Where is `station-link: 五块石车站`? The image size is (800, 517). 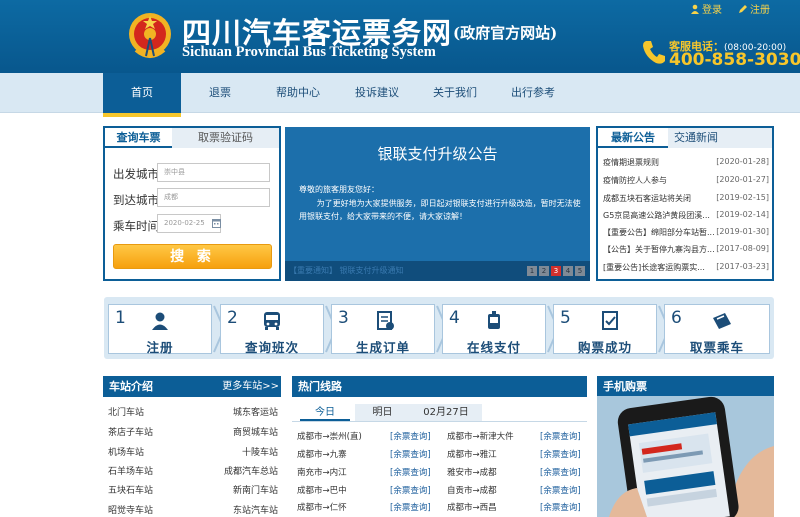 station-link: 五块石车站 is located at coordinates (130, 489).